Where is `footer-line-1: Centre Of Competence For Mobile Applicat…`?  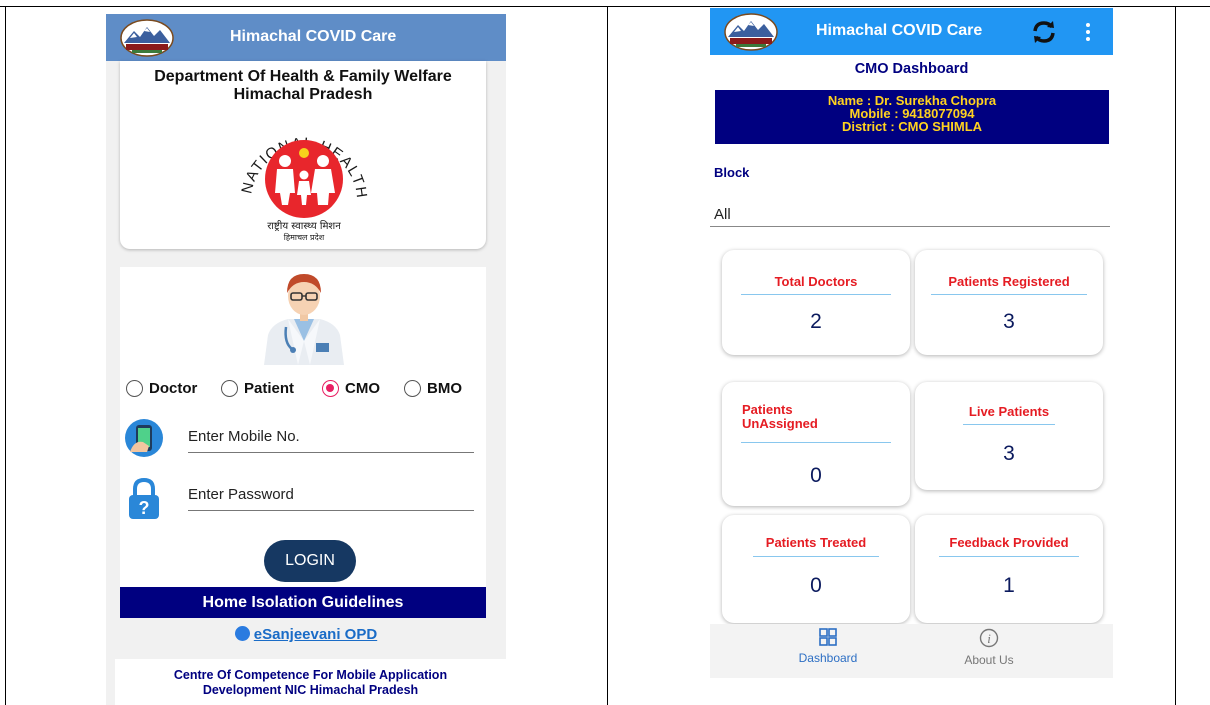 footer-line-1: Centre Of Competence For Mobile Applicat… is located at coordinates (310, 675).